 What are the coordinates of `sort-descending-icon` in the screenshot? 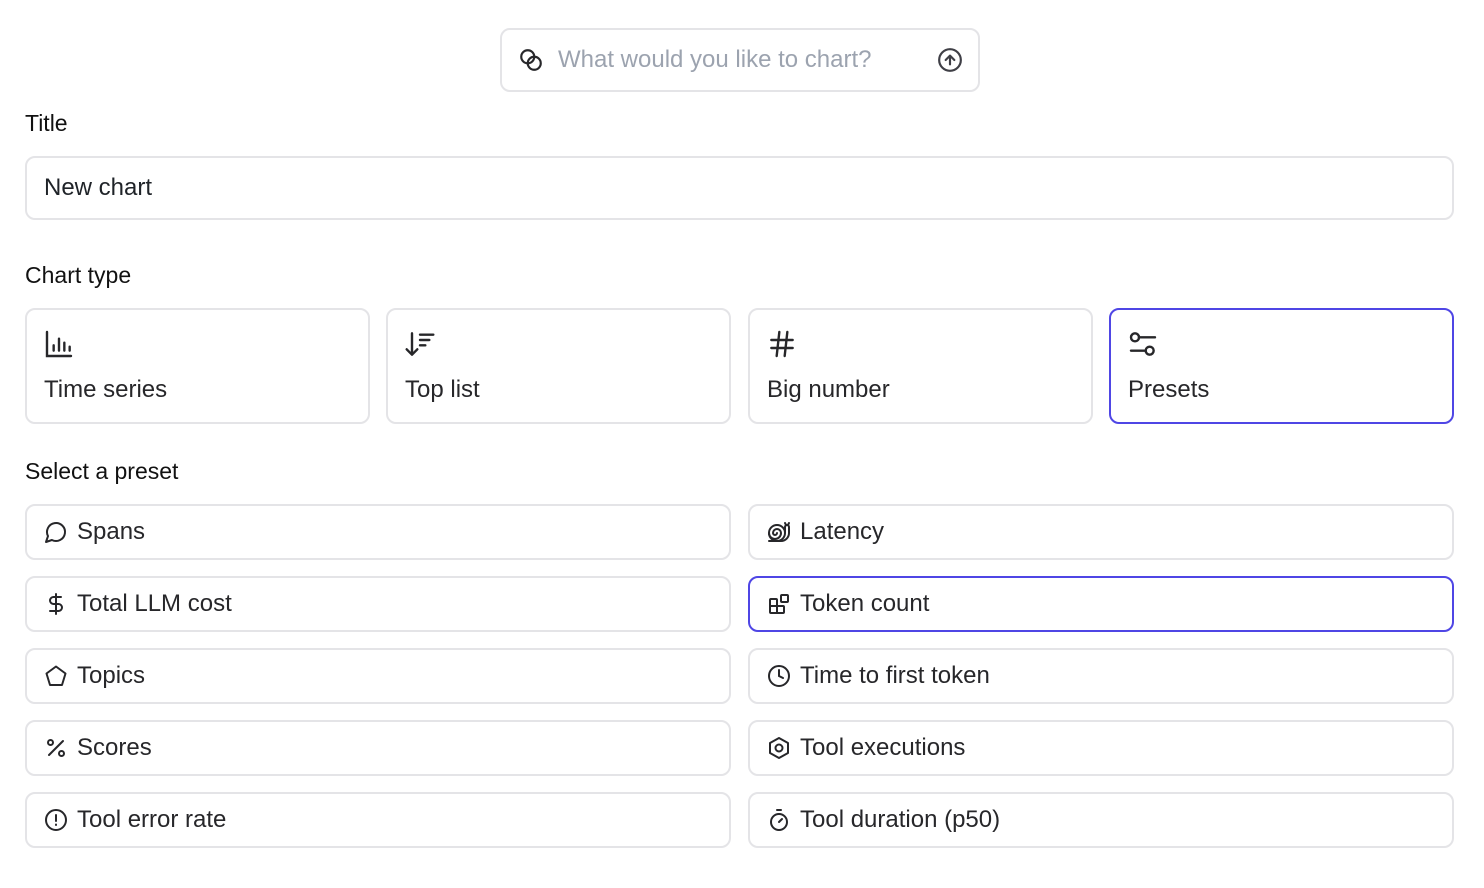 It's located at (420, 344).